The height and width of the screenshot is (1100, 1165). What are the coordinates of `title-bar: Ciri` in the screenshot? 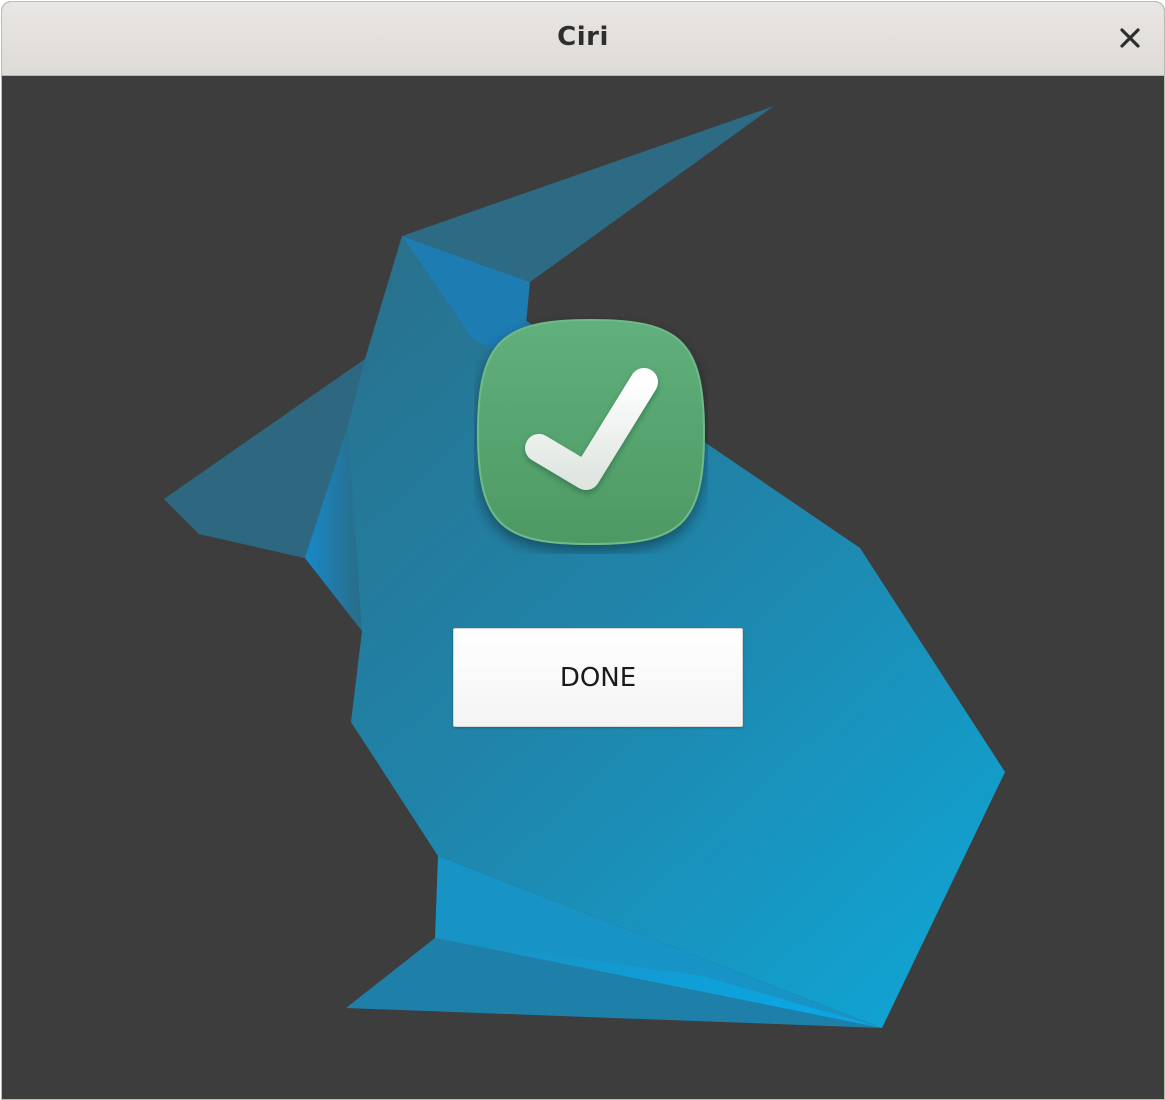 It's located at (583, 39).